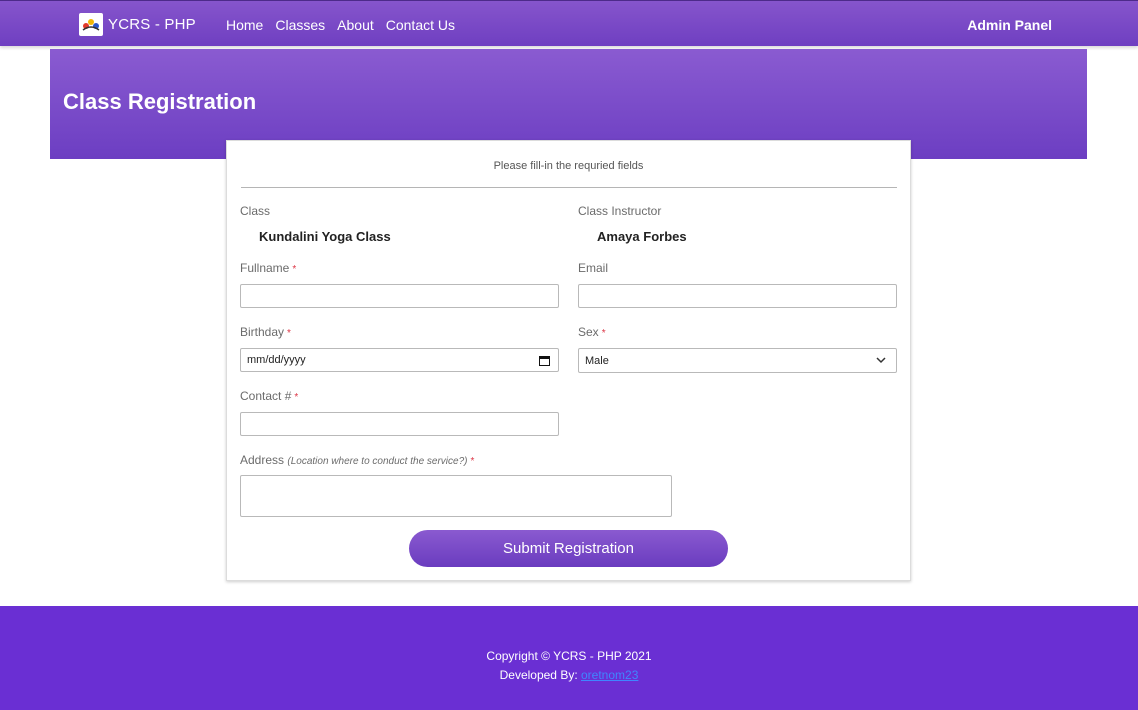 The width and height of the screenshot is (1138, 710). Describe the element at coordinates (568, 548) in the screenshot. I see `submit-registration-button: Submit Registration` at that location.